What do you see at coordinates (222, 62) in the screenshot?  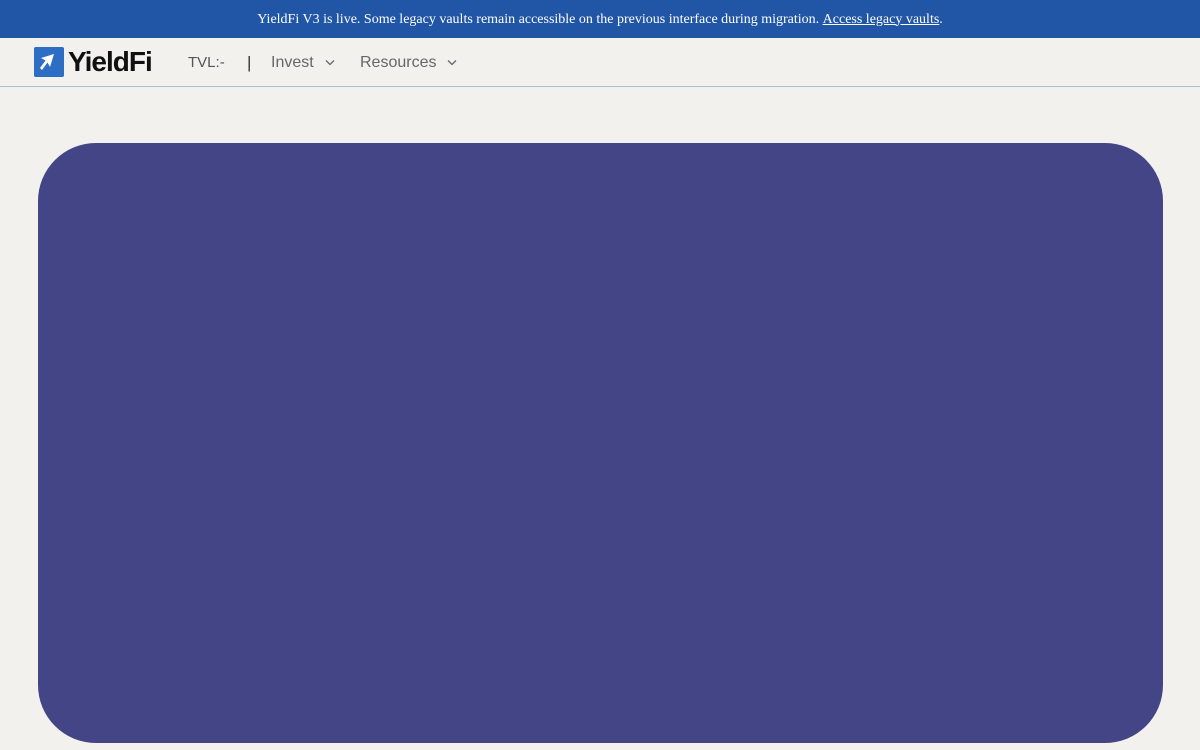 I see `tvl-value: -` at bounding box center [222, 62].